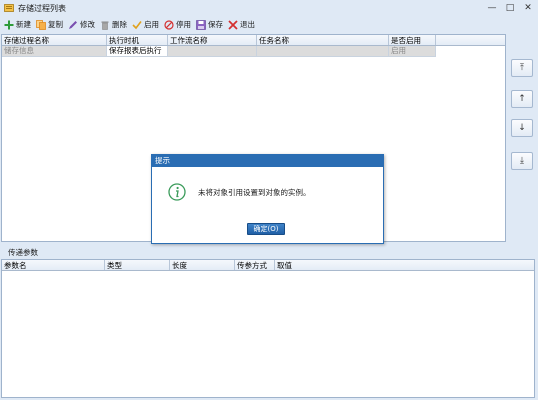  I want to click on window-title: 存储过程列表, so click(42, 8).